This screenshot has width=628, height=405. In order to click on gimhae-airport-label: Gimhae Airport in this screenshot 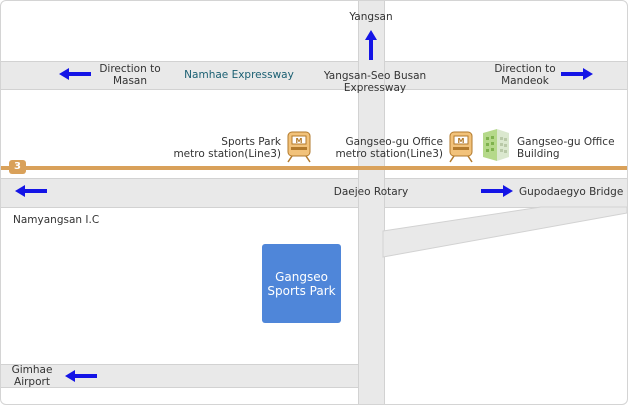, I will do `click(32, 376)`.